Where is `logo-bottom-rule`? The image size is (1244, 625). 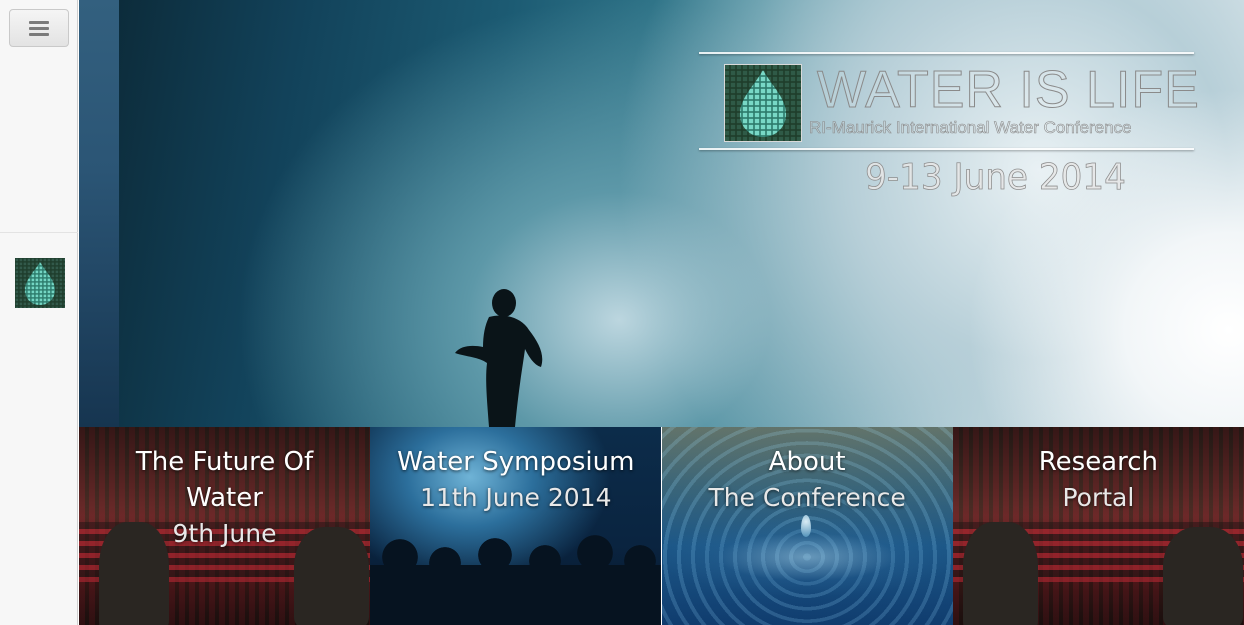
logo-bottom-rule is located at coordinates (946, 149).